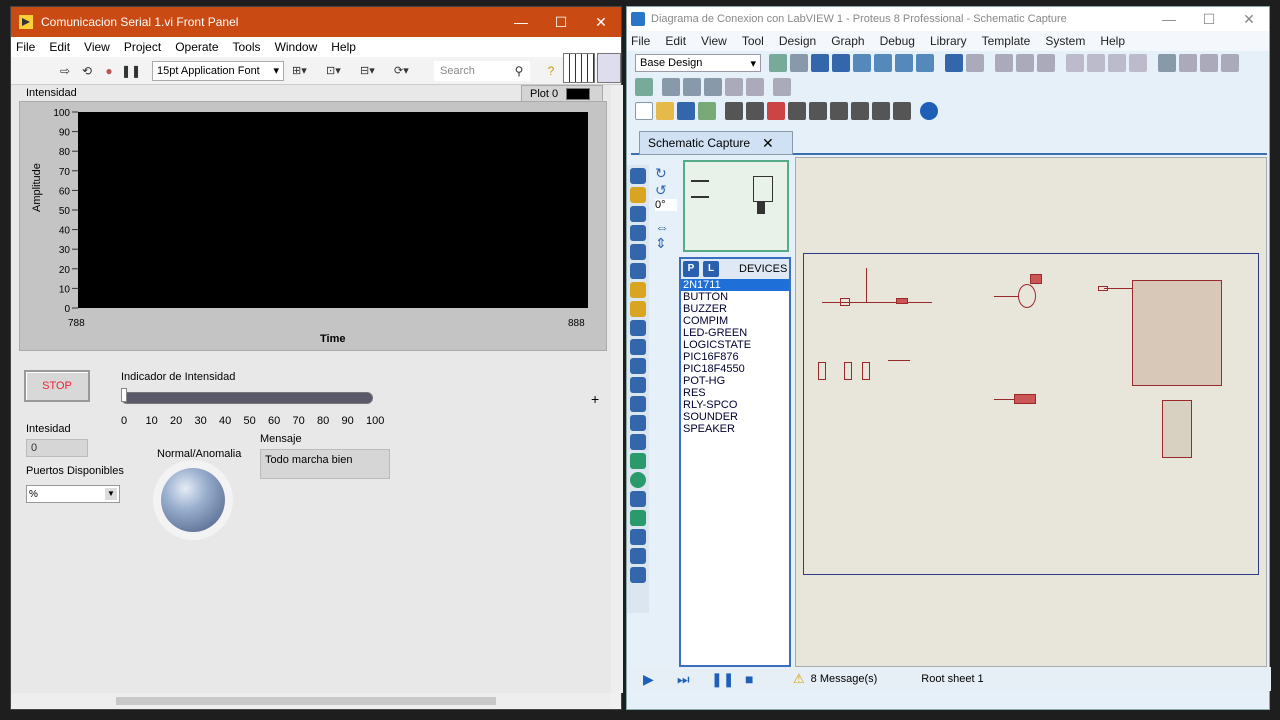 This screenshot has width=1280, height=720. Describe the element at coordinates (975, 63) in the screenshot. I see `redo-icon` at that location.